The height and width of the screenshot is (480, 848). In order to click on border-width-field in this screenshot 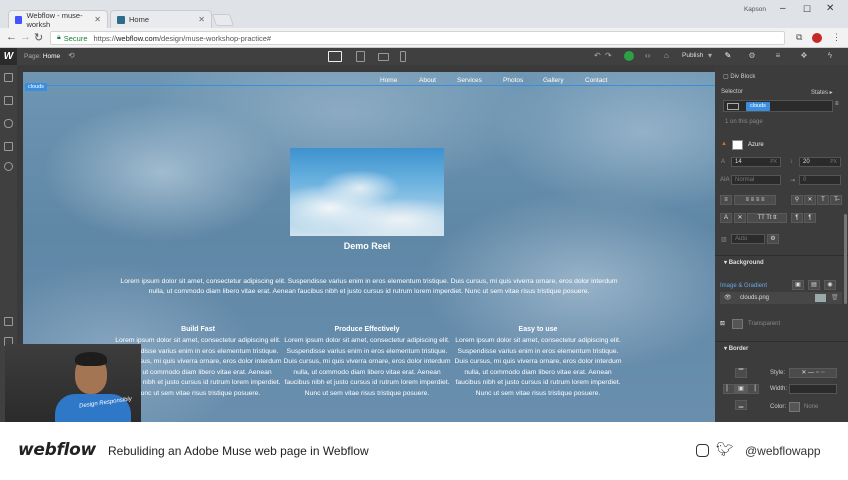, I will do `click(813, 389)`.